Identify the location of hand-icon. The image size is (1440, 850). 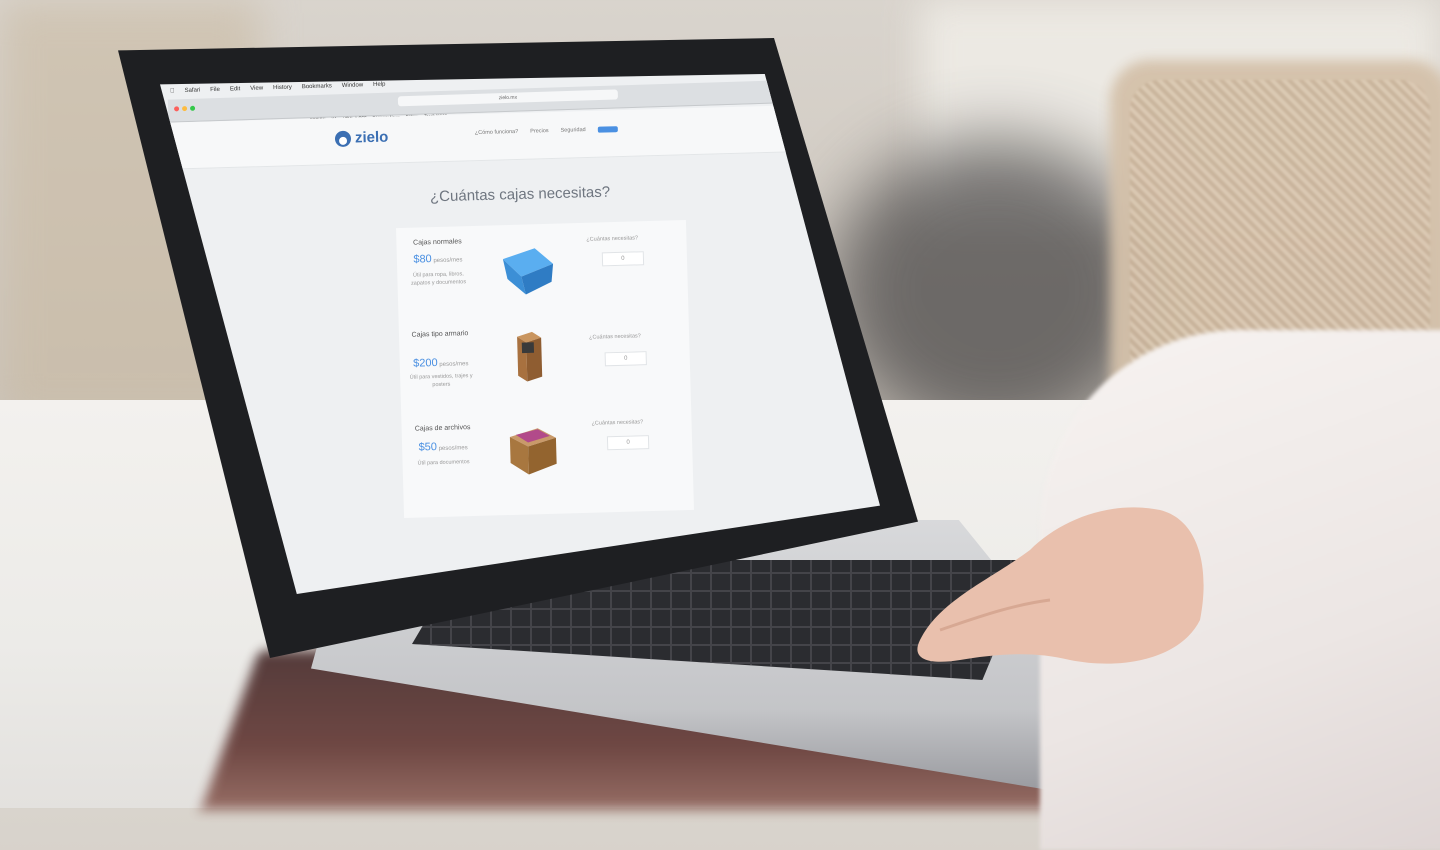
(1060, 585).